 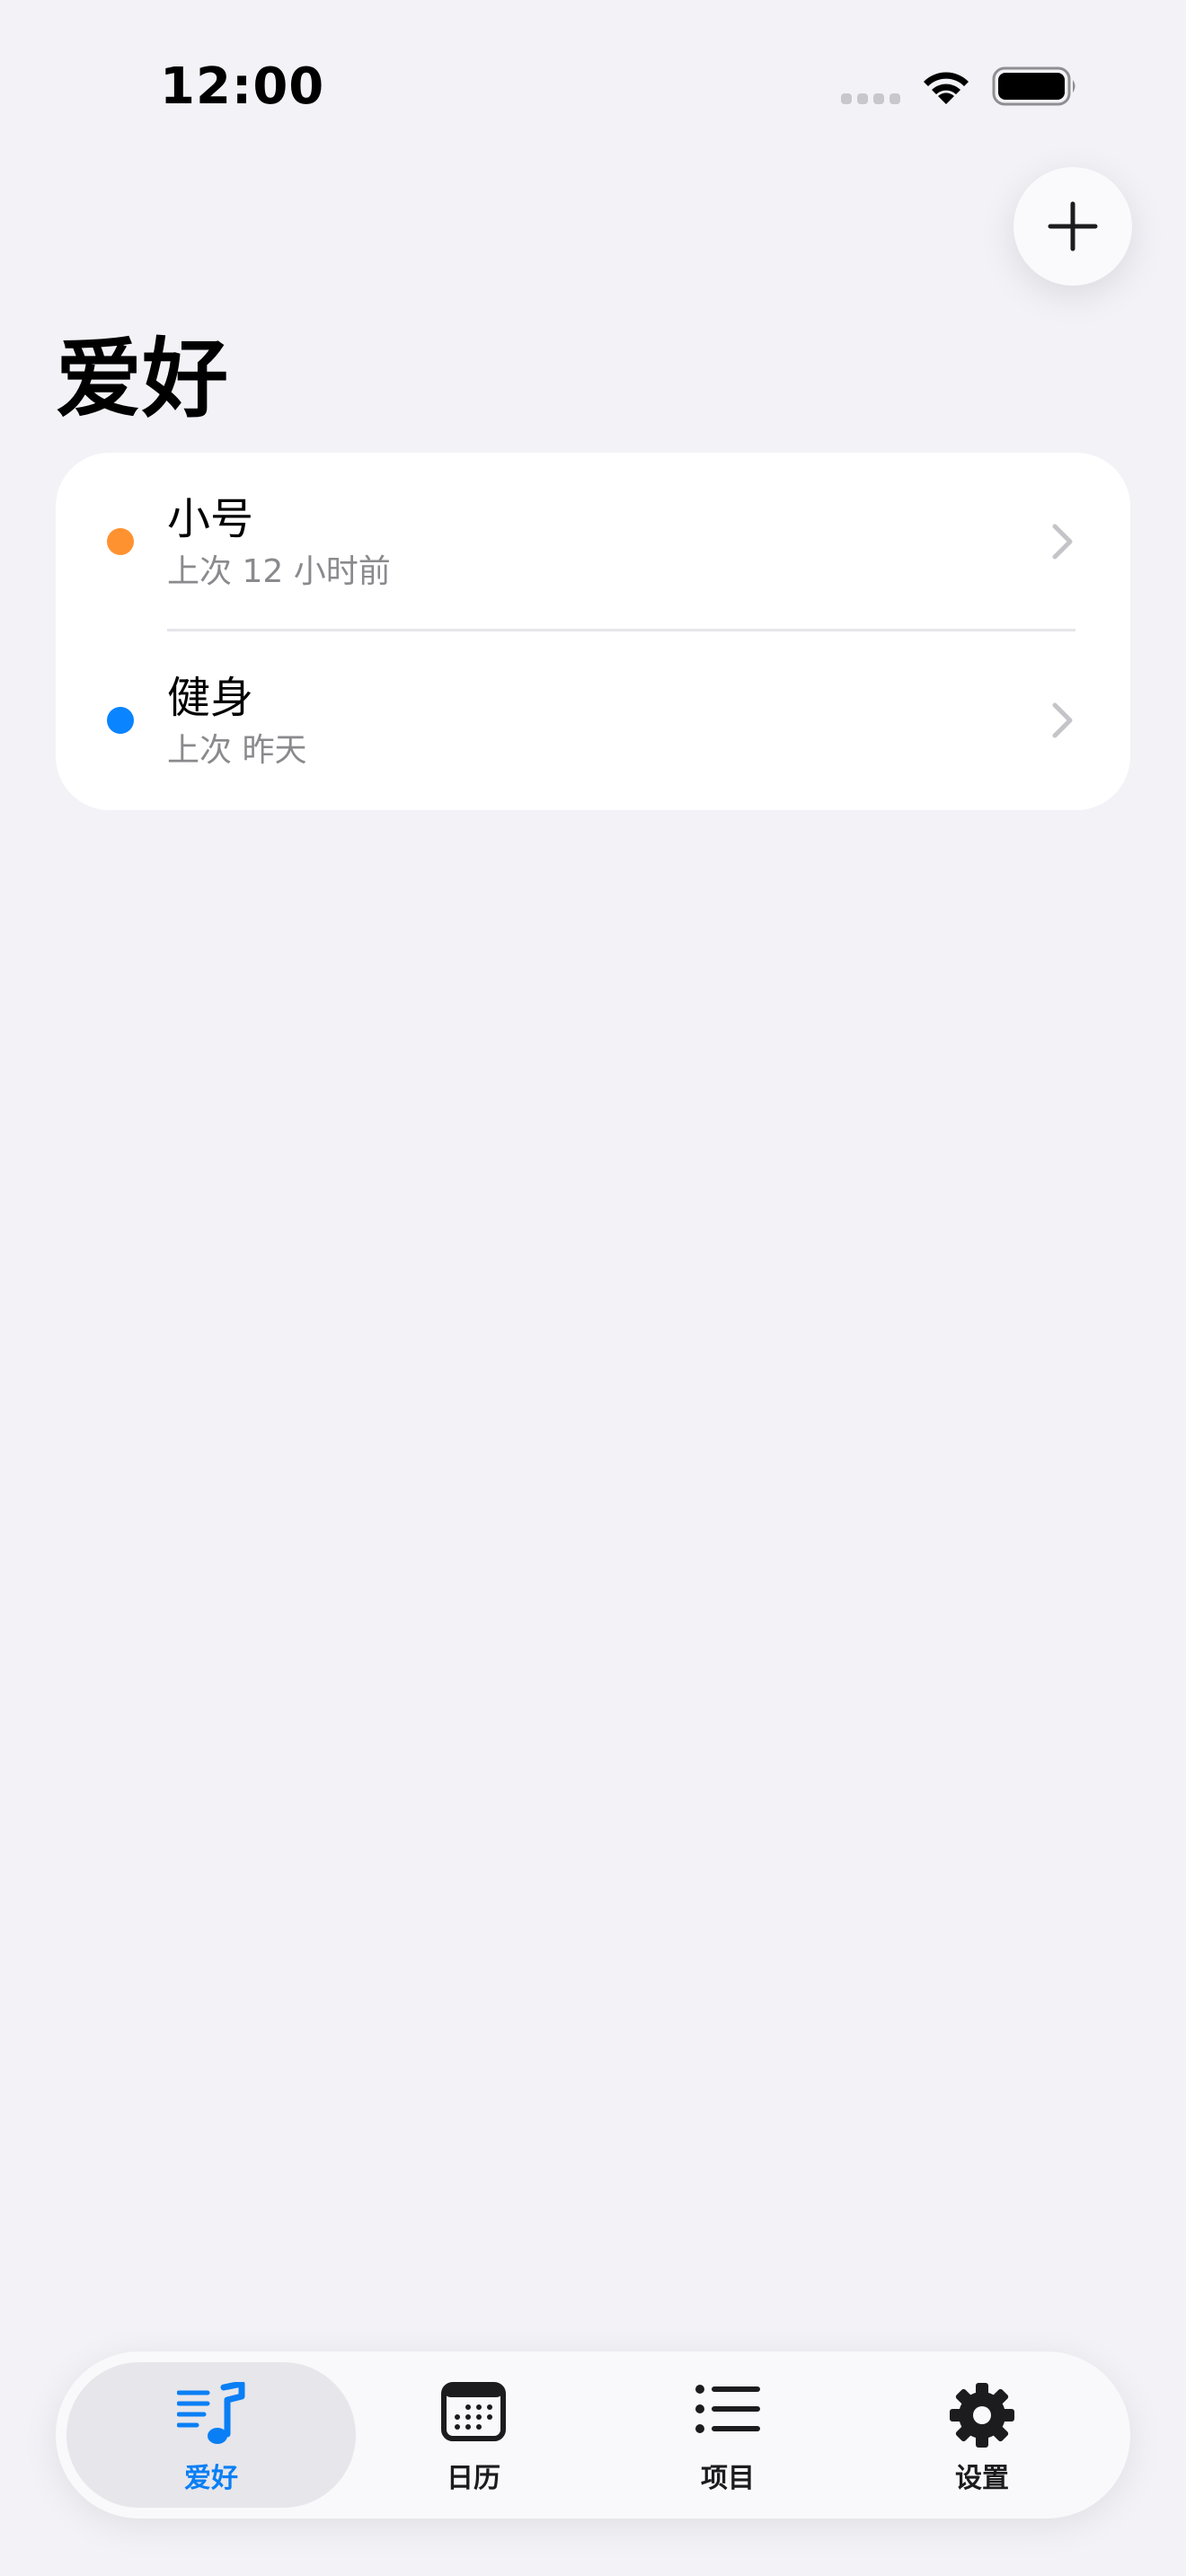 I want to click on hobby-list: 小号 上次 12 小时前 健身 上次 昨天, so click(x=593, y=631).